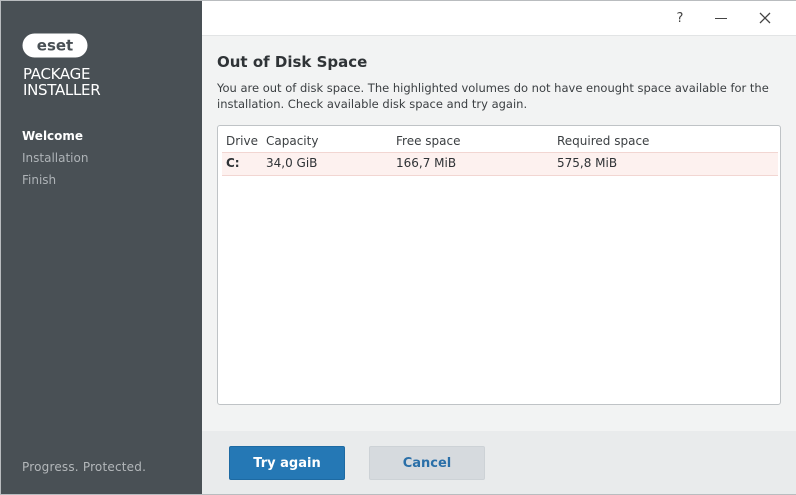 This screenshot has width=796, height=495. I want to click on footer-bar: Try again Cancel, so click(499, 462).